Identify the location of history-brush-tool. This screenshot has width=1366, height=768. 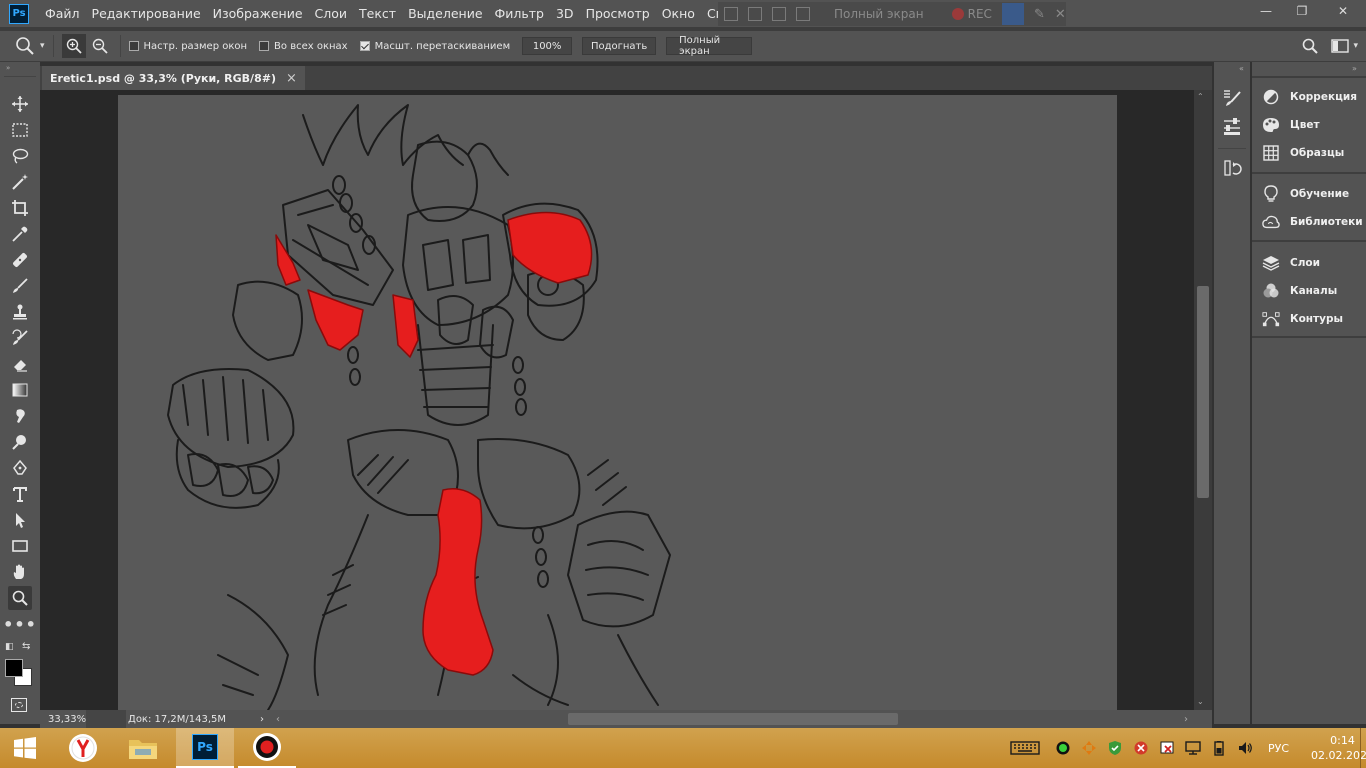
(20, 338).